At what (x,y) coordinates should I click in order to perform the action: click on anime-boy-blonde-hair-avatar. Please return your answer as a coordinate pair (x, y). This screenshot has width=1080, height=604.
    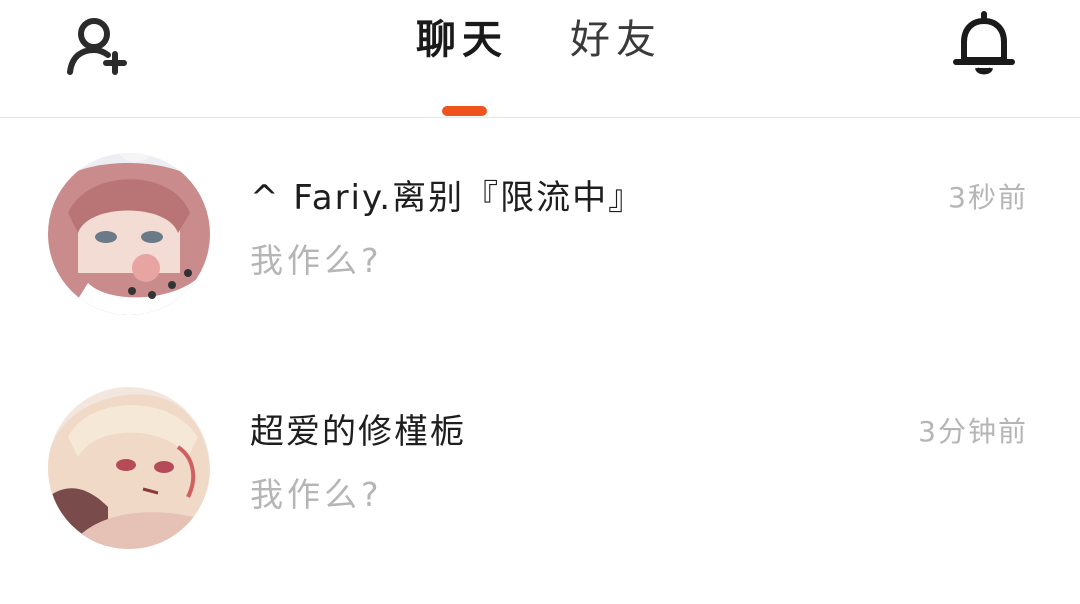
    Looking at the image, I should click on (129, 468).